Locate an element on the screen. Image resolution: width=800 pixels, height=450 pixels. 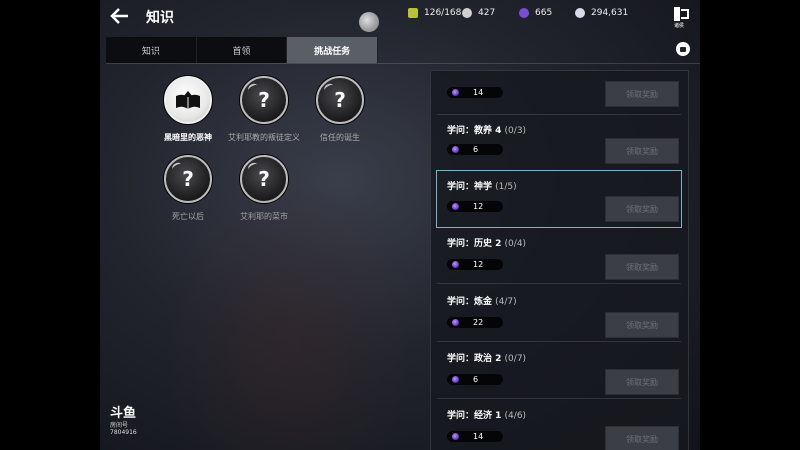
tab-knowledge: 知识 is located at coordinates (151, 50).